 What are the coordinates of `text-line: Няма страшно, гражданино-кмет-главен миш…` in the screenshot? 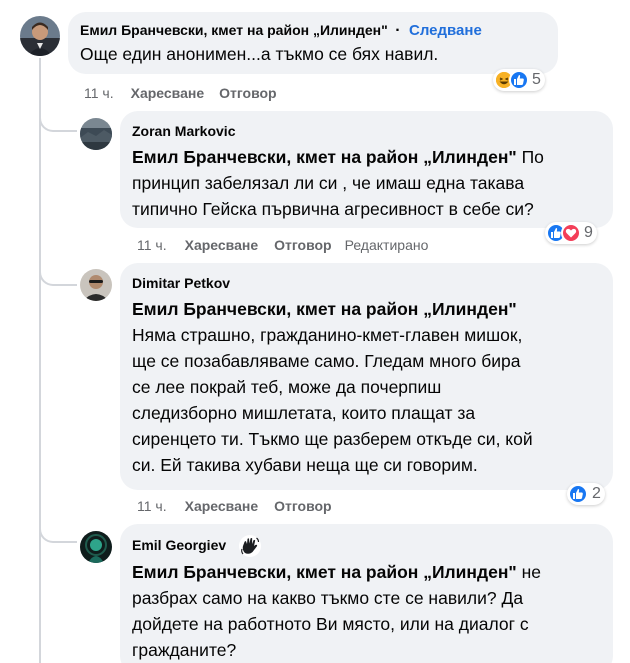 It's located at (327, 335).